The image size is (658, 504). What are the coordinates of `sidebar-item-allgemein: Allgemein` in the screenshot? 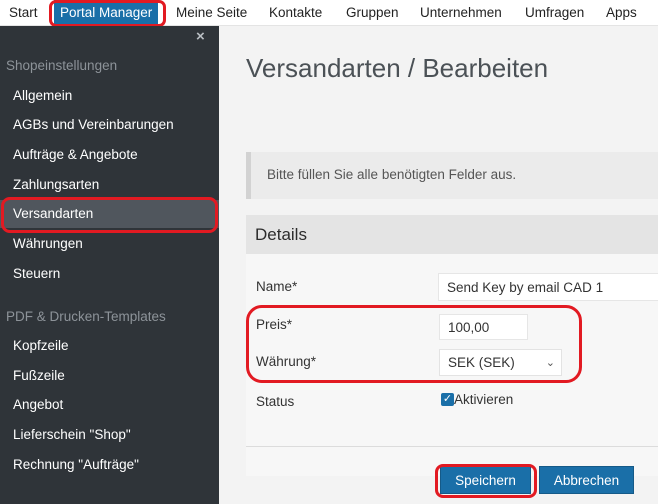 It's located at (109, 96).